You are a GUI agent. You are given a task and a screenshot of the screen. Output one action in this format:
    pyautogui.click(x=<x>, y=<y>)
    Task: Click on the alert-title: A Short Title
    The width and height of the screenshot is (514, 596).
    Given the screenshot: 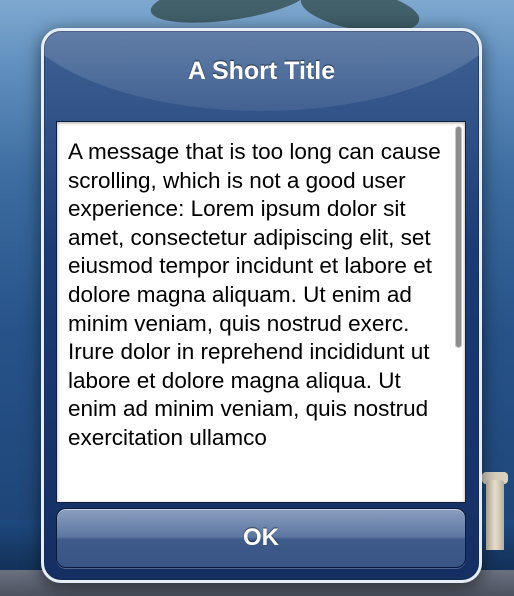 What is the action you would take?
    pyautogui.click(x=261, y=71)
    